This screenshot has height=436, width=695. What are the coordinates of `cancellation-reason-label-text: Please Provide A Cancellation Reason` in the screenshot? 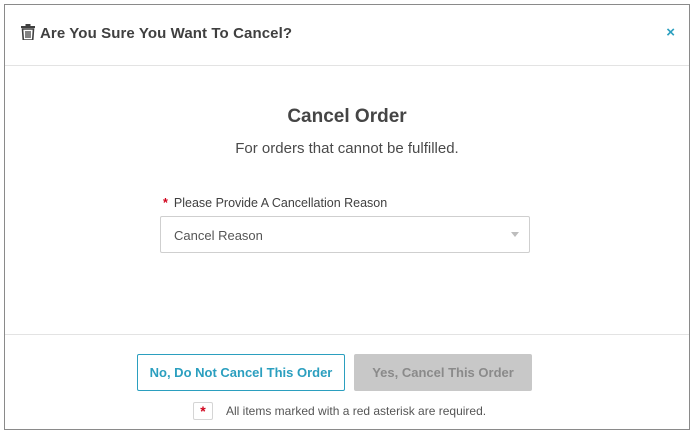 It's located at (280, 203).